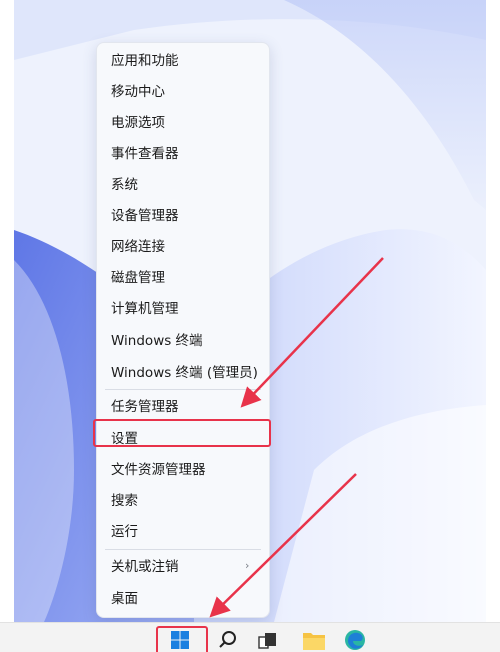 This screenshot has height=652, width=500. I want to click on menu-item-system: 系统, so click(124, 185).